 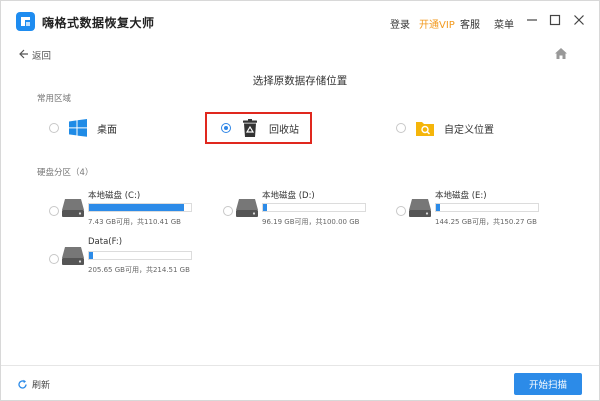 I want to click on disk-name: 本地磁盘 (C:), so click(x=114, y=196).